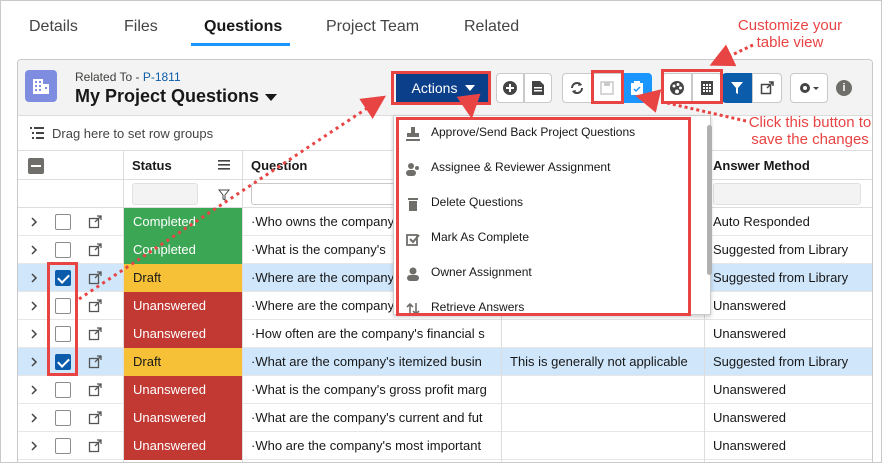  What do you see at coordinates (553, 239) in the screenshot?
I see `menu-item-mark-as-complete: Mark As Complete` at bounding box center [553, 239].